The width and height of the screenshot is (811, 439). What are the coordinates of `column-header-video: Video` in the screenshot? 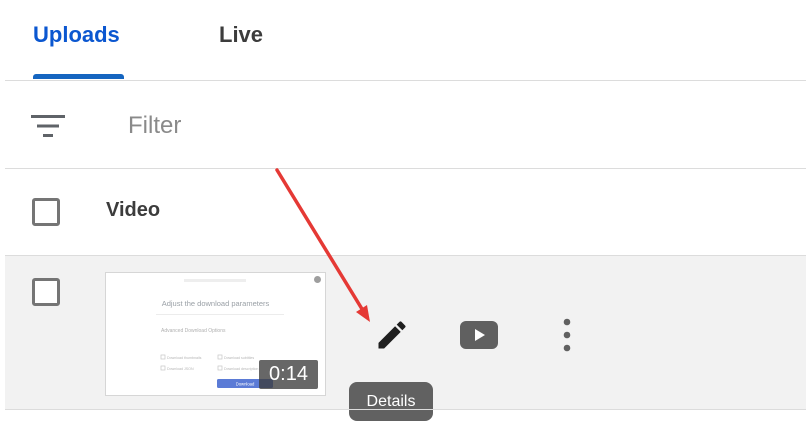 It's located at (133, 210).